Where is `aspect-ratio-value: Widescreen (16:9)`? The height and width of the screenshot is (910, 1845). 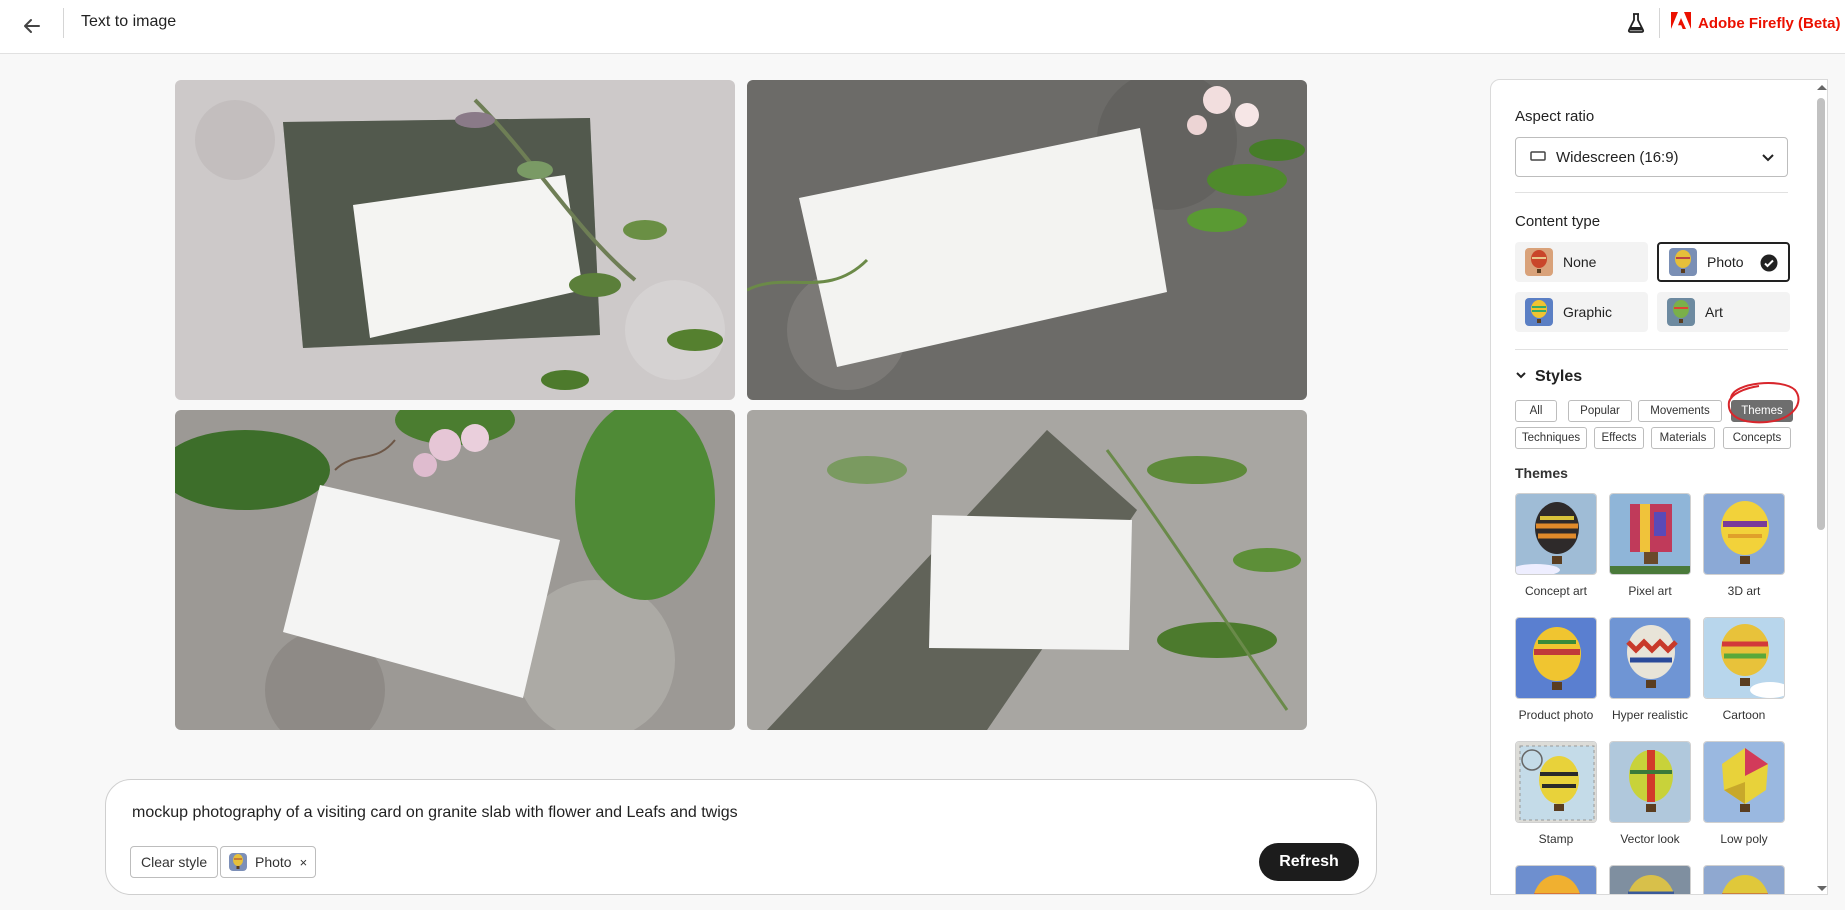 aspect-ratio-value: Widescreen (16:9) is located at coordinates (1617, 157).